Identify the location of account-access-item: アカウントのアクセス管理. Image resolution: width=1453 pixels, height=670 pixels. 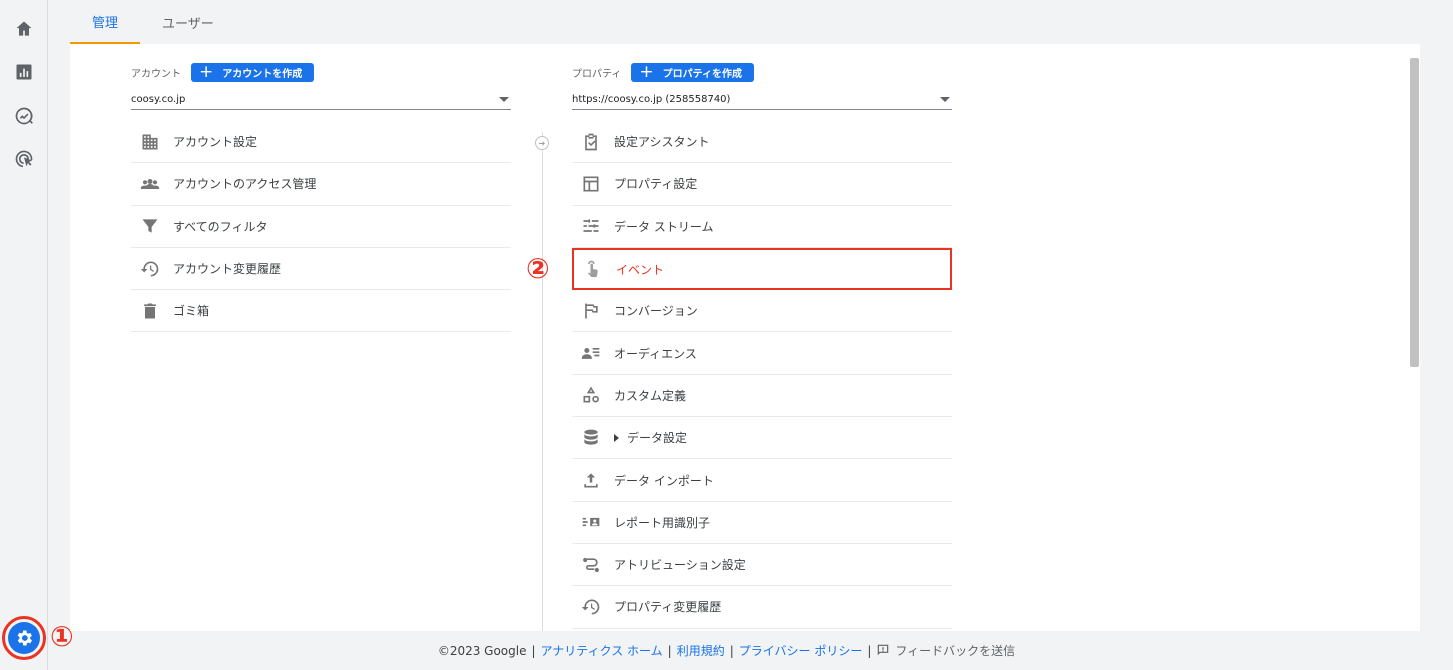
(321, 184).